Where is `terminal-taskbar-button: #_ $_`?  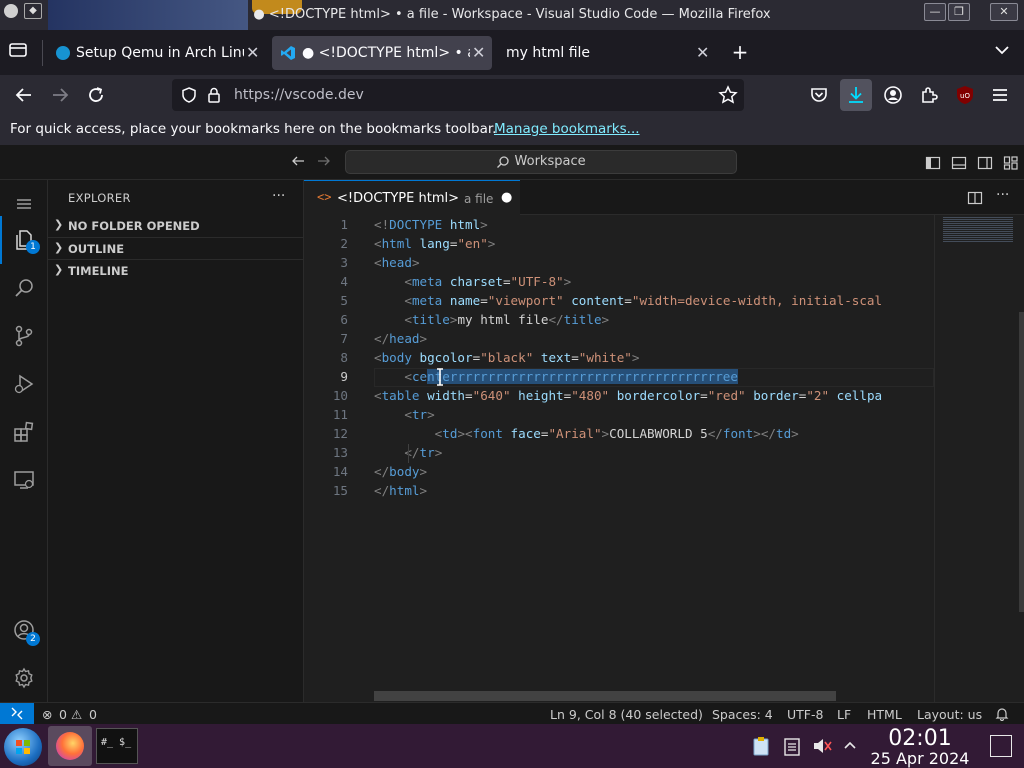
terminal-taskbar-button: #_ $_ is located at coordinates (117, 746).